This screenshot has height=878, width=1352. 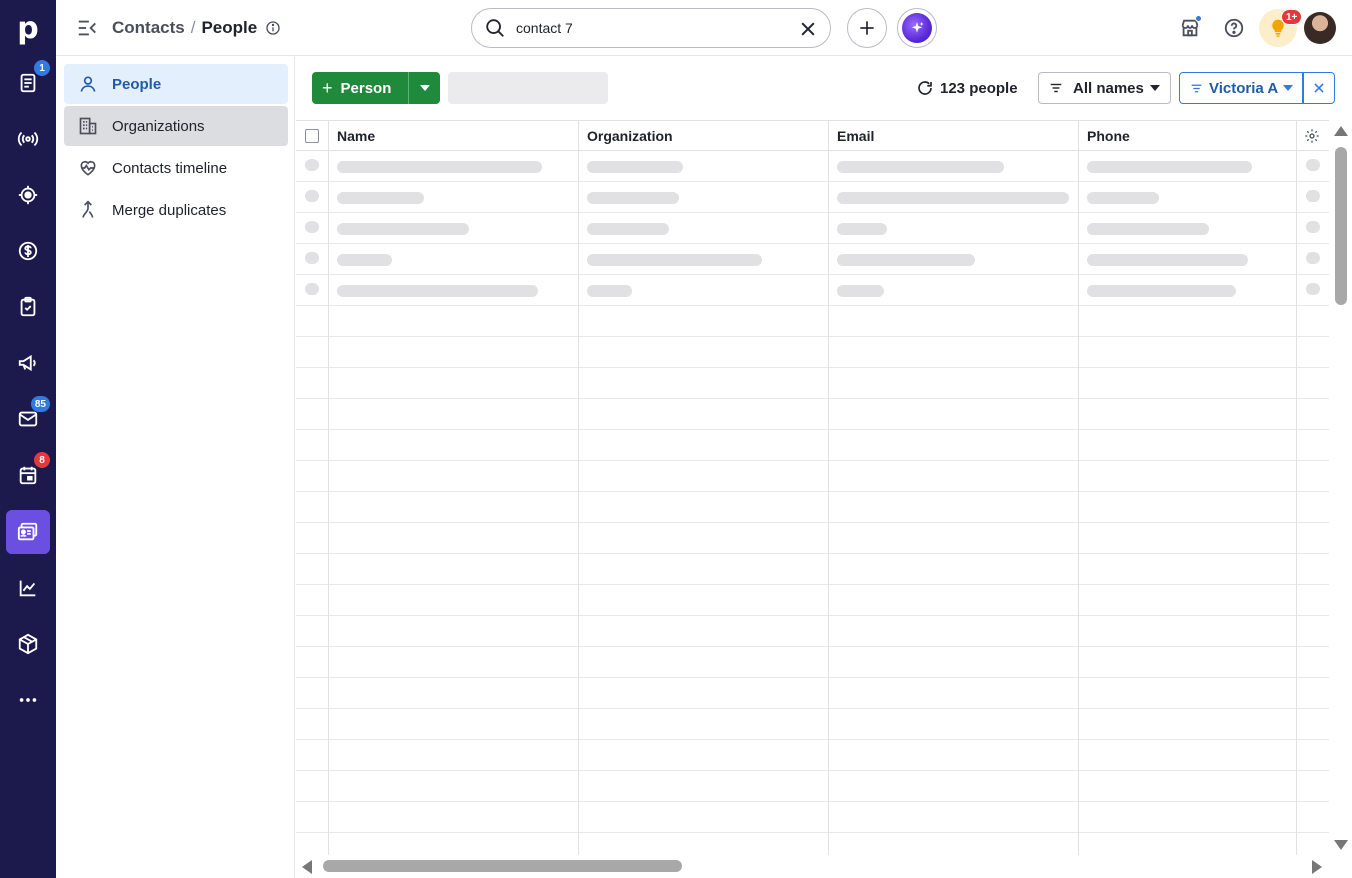 What do you see at coordinates (917, 28) in the screenshot?
I see `ai-assistant-button` at bounding box center [917, 28].